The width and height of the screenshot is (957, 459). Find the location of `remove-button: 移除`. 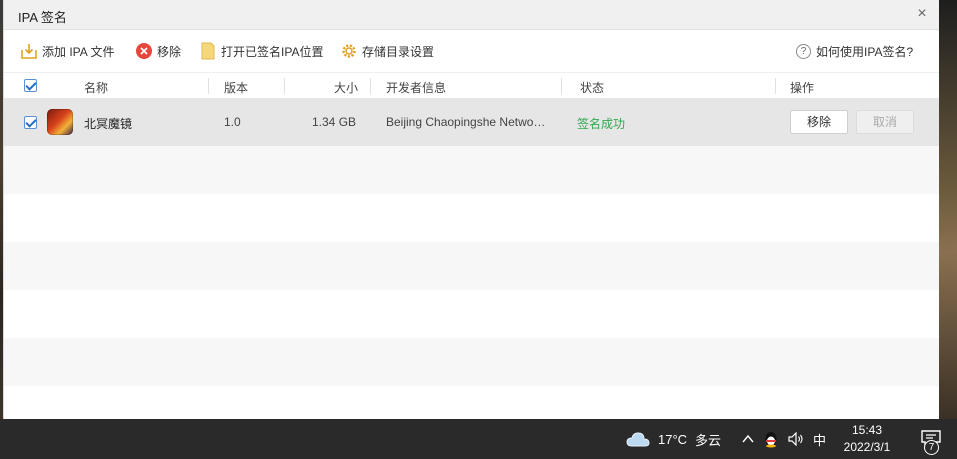

remove-button: 移除 is located at coordinates (158, 51).